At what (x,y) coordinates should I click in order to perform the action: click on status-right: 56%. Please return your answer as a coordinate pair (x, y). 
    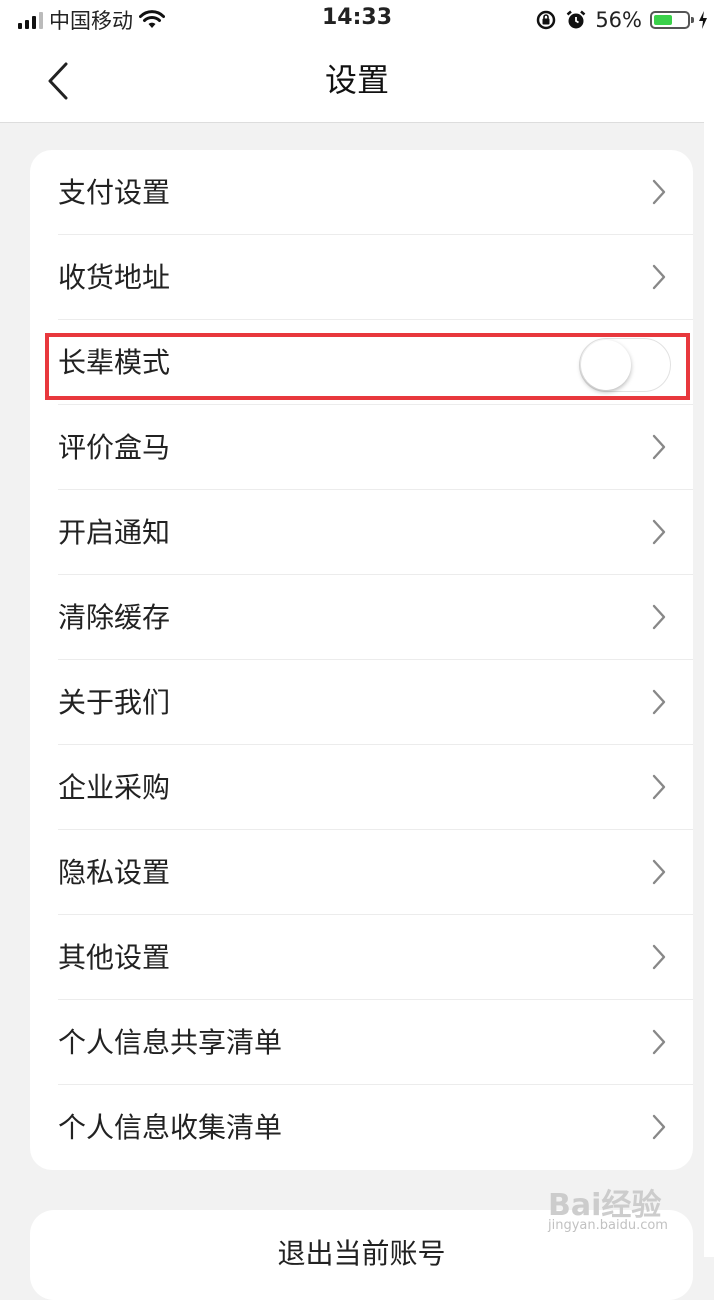
    Looking at the image, I should click on (621, 20).